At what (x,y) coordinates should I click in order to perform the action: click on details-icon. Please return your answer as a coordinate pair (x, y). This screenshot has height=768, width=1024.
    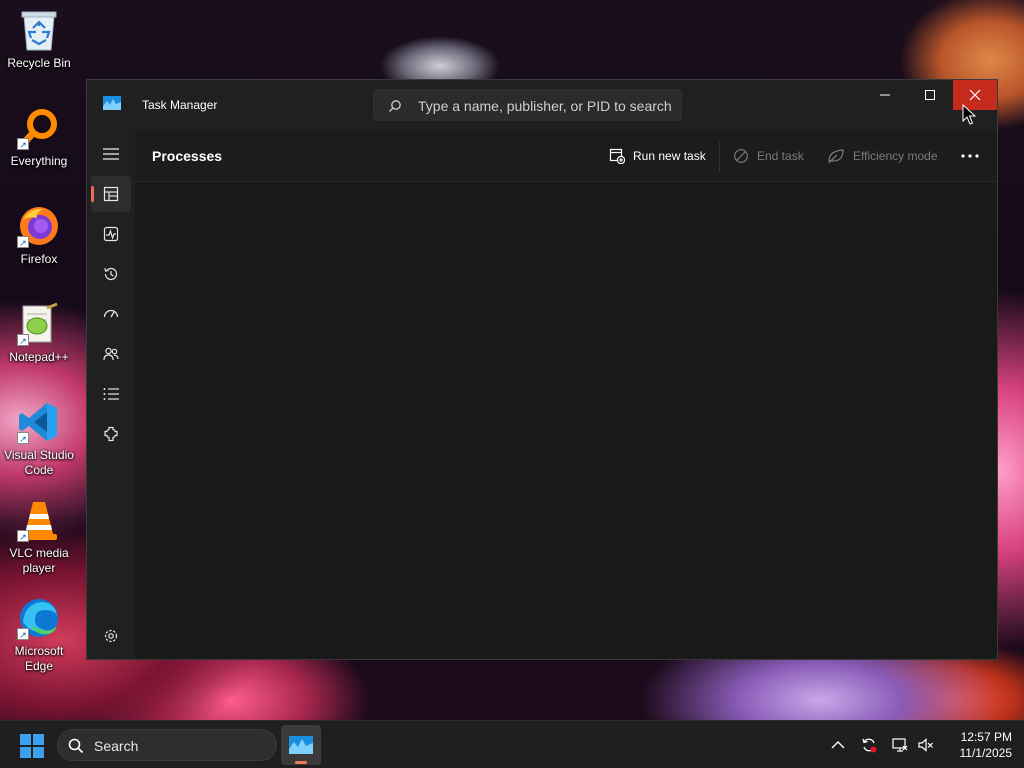
    Looking at the image, I should click on (111, 394).